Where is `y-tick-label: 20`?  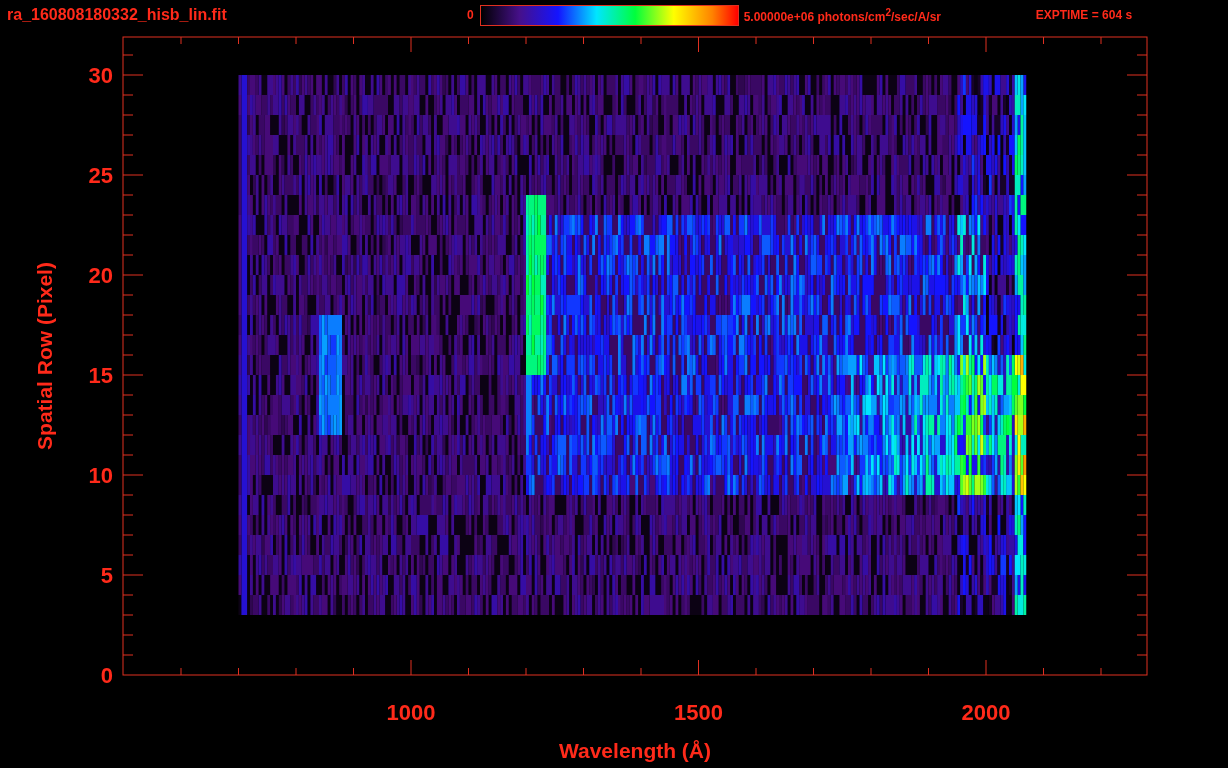 y-tick-label: 20 is located at coordinates (100, 275).